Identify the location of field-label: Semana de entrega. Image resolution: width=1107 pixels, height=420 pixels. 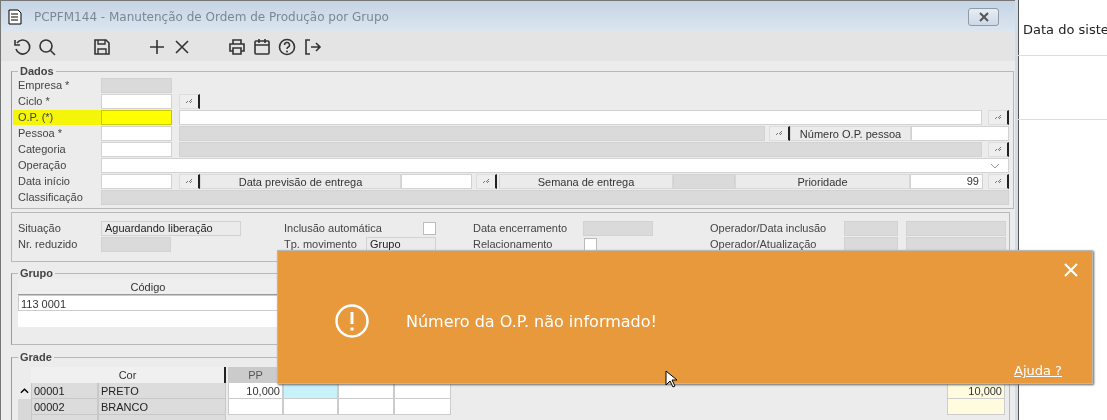
(586, 181).